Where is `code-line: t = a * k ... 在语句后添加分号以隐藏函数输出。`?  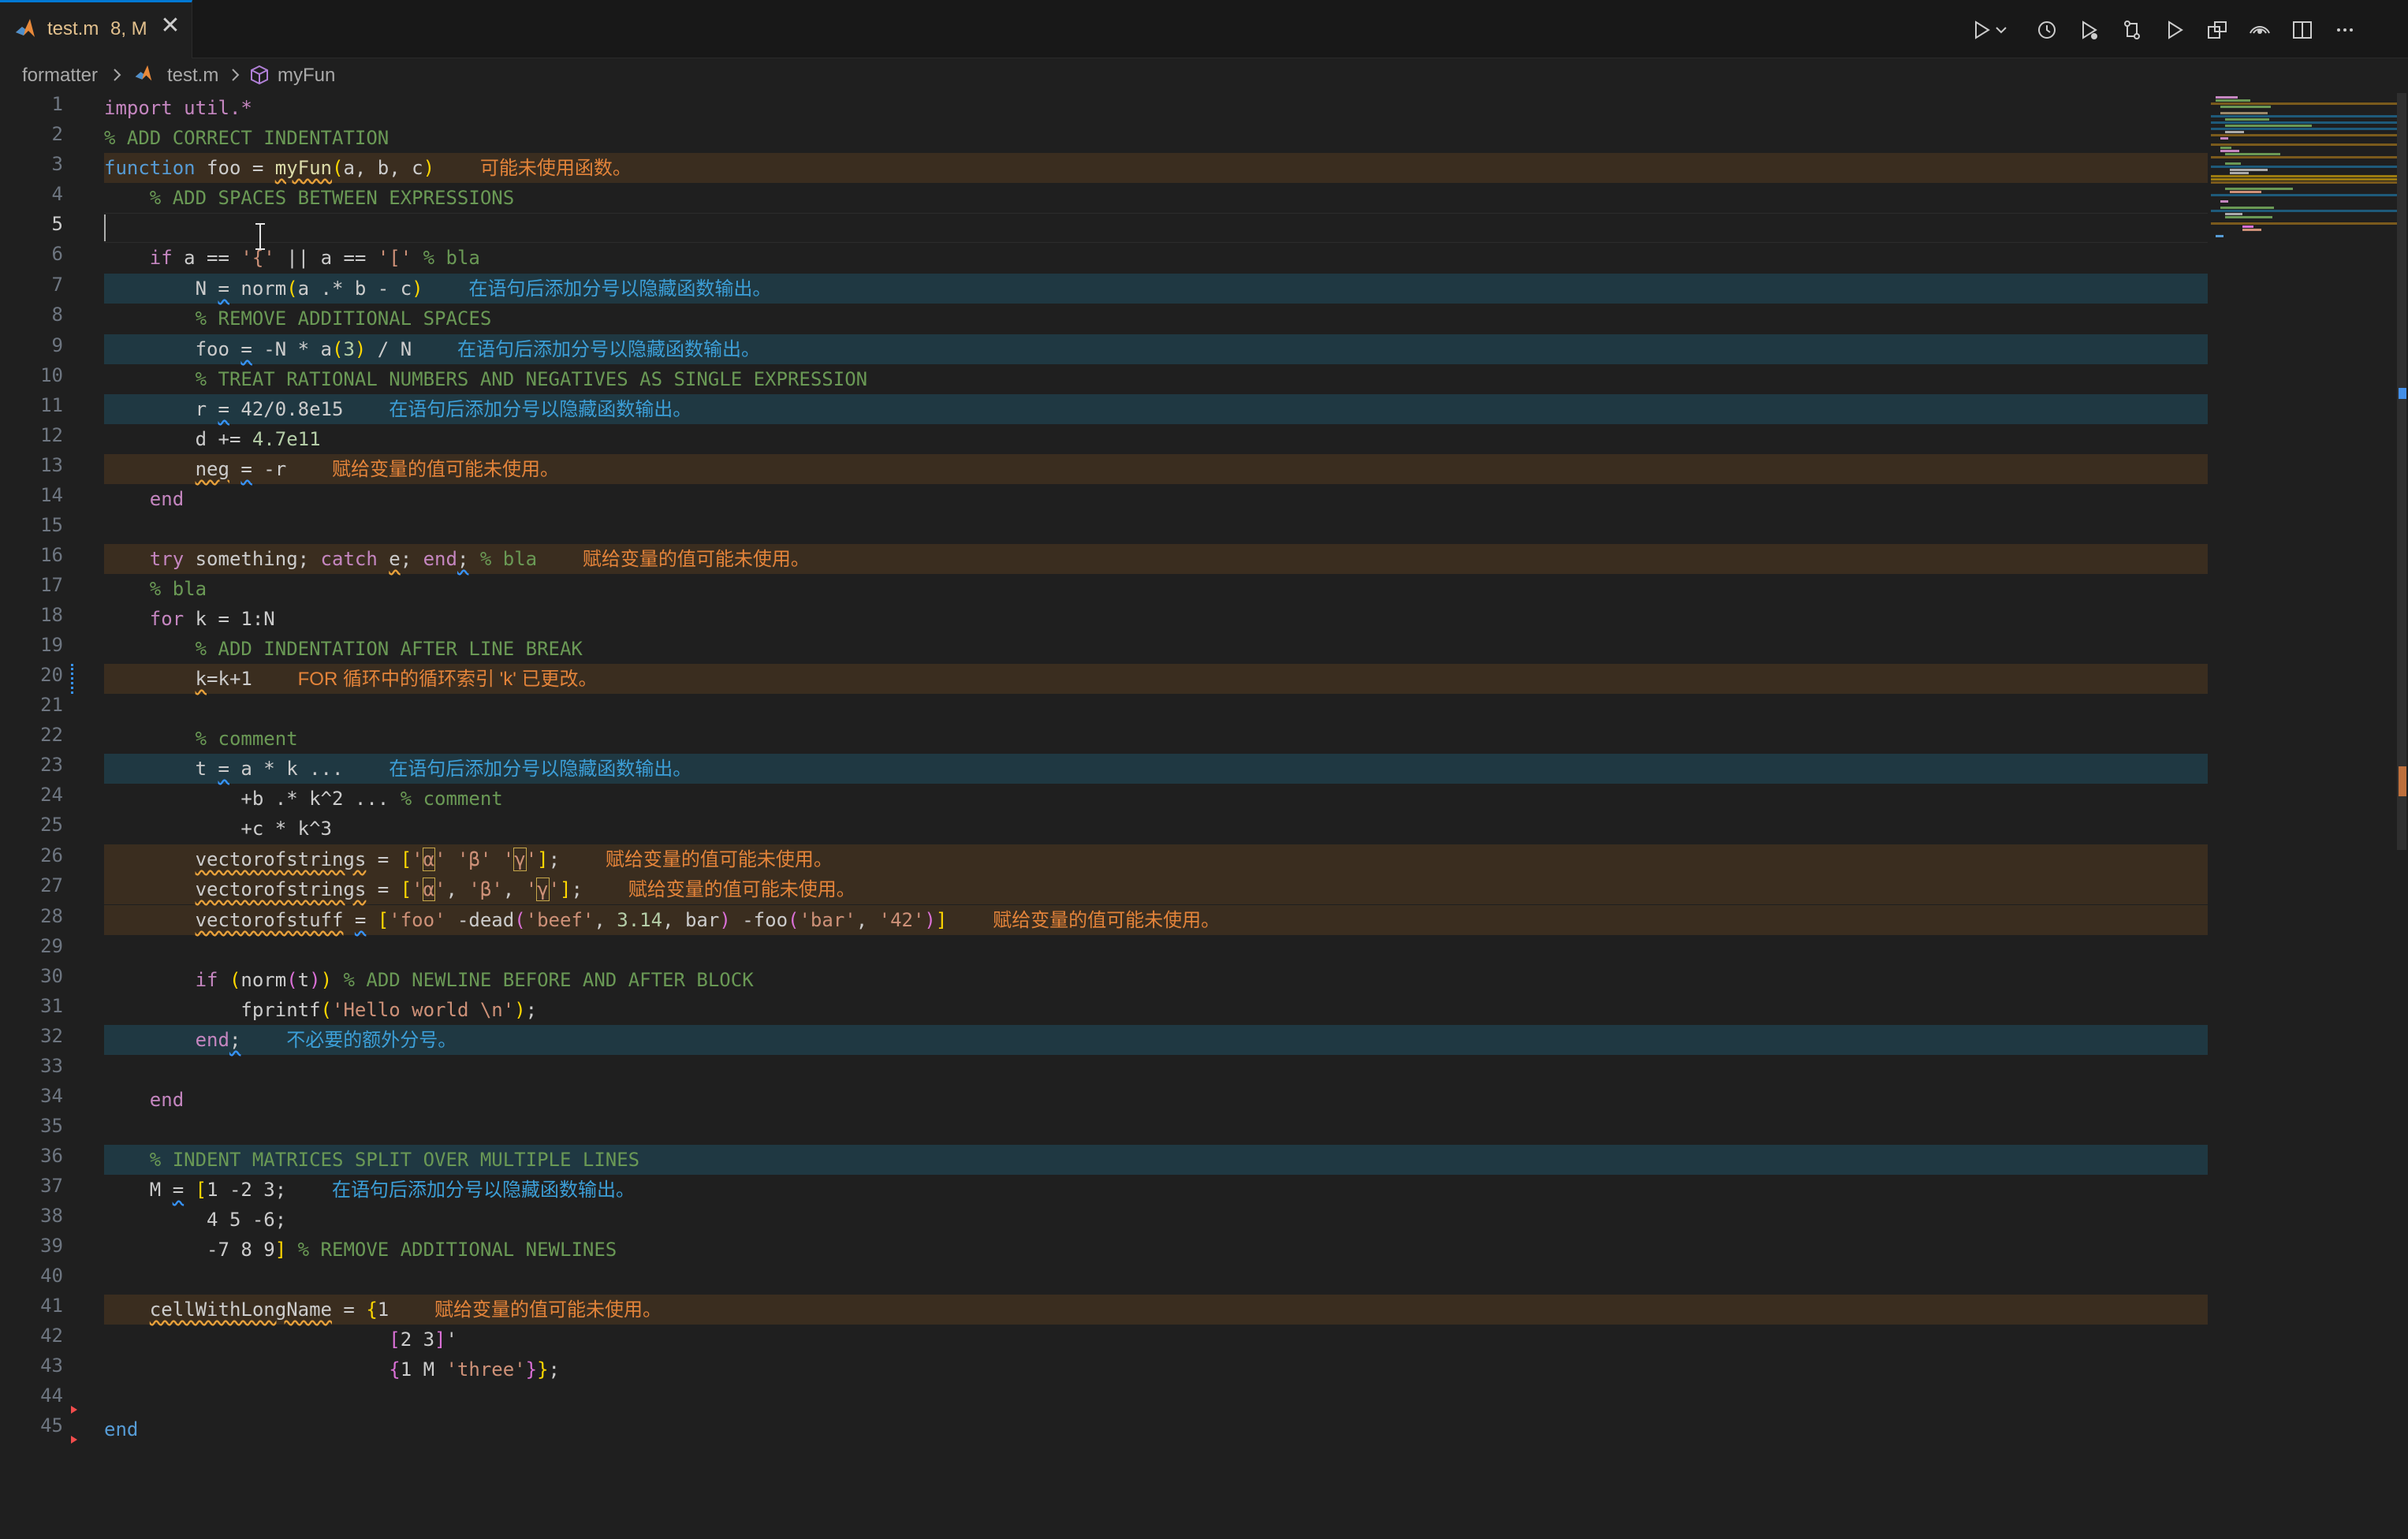
code-line: t = a * k ... 在语句后添加分号以隐藏函数输出。 is located at coordinates (1156, 769).